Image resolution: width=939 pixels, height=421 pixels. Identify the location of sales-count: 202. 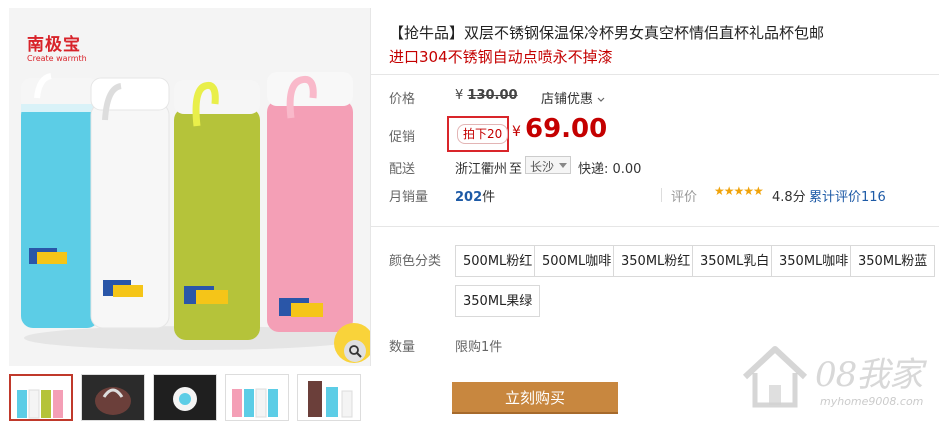
(469, 197).